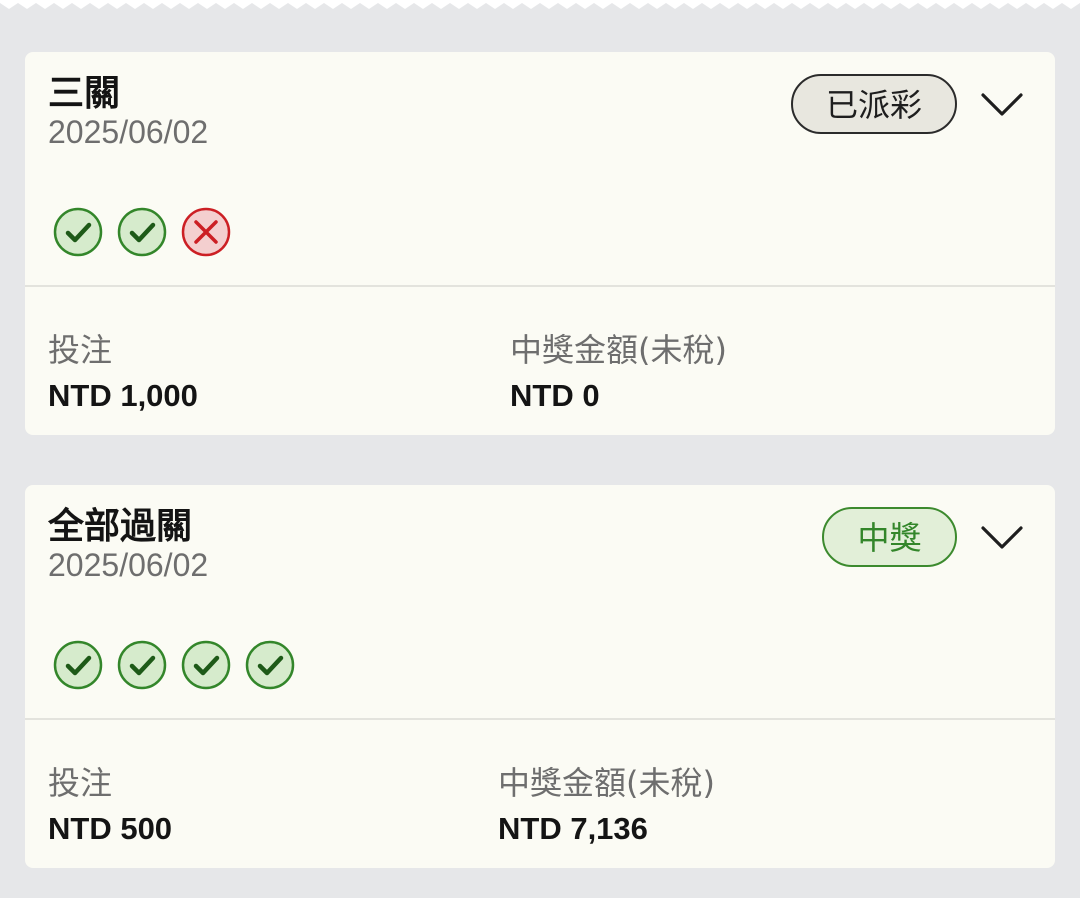 The height and width of the screenshot is (898, 1080). I want to click on stake-value: NTD 1,000, so click(123, 395).